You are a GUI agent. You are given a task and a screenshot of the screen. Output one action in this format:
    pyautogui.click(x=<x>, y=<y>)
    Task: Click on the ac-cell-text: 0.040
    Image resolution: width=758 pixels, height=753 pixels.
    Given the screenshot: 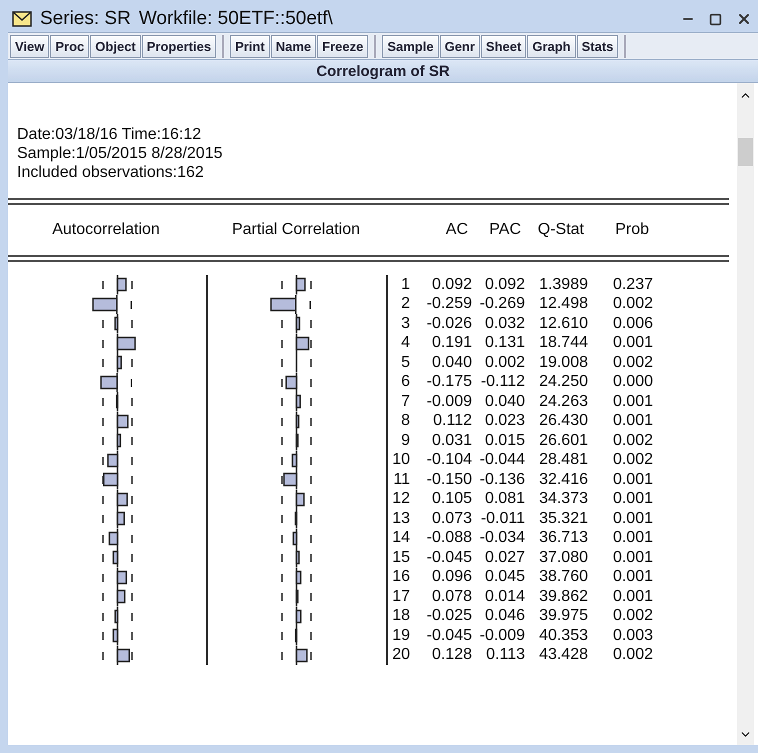 What is the action you would take?
    pyautogui.click(x=451, y=363)
    